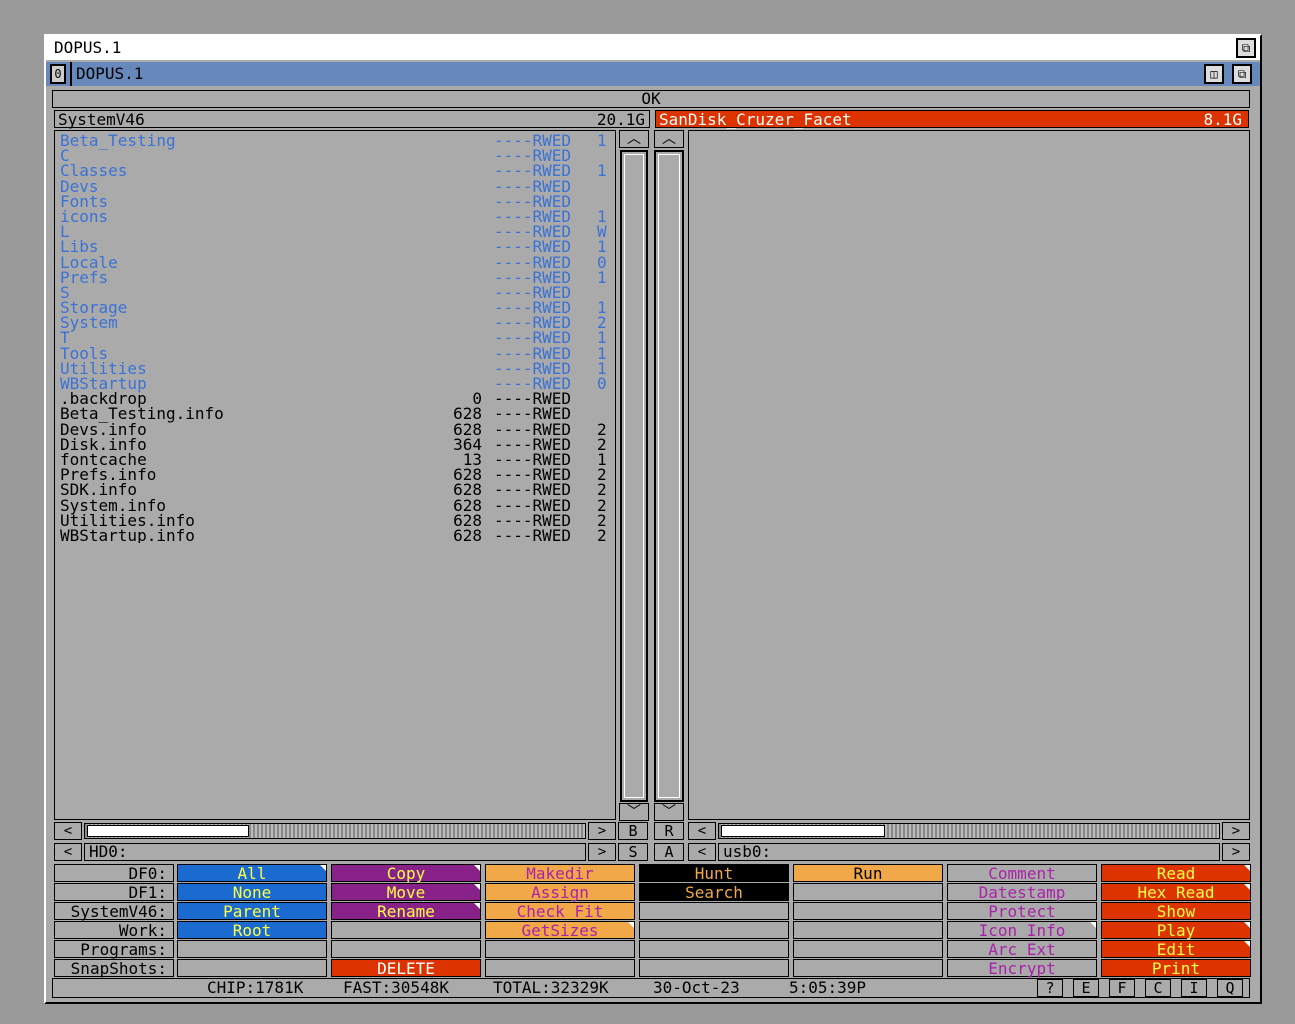 Image resolution: width=1295 pixels, height=1024 pixels. Describe the element at coordinates (336, 534) in the screenshot. I see `list-item: WBStartup.info 628 ----RWED 2` at that location.